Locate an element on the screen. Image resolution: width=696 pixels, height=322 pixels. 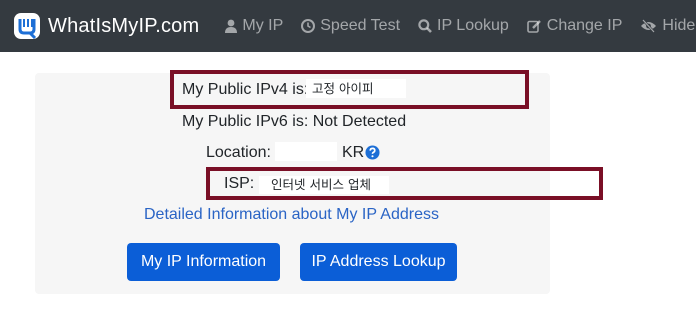
nav-change-ip: Change IP is located at coordinates (574, 26).